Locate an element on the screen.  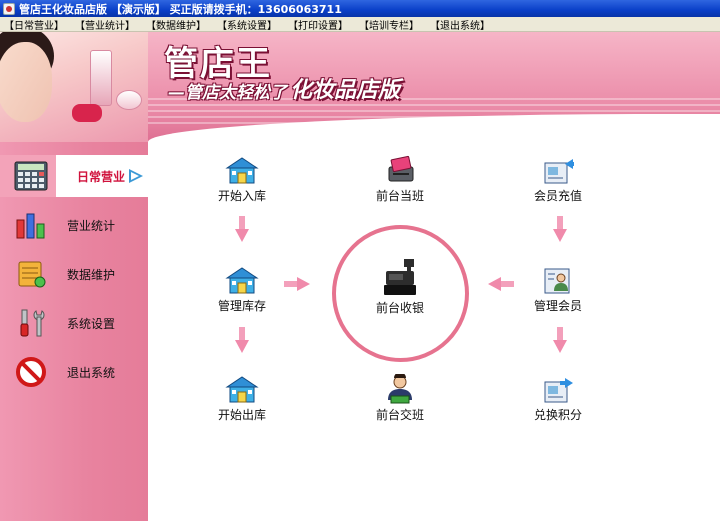
sidebar-item-daily-business: 日常营业 is located at coordinates (74, 176).